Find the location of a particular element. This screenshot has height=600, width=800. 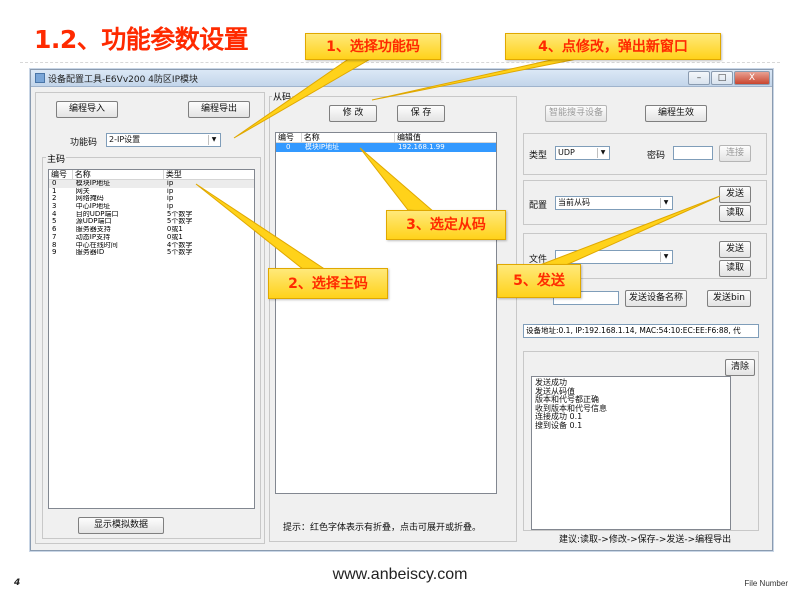

callout-step-2: 2、选择主码 is located at coordinates (328, 283).